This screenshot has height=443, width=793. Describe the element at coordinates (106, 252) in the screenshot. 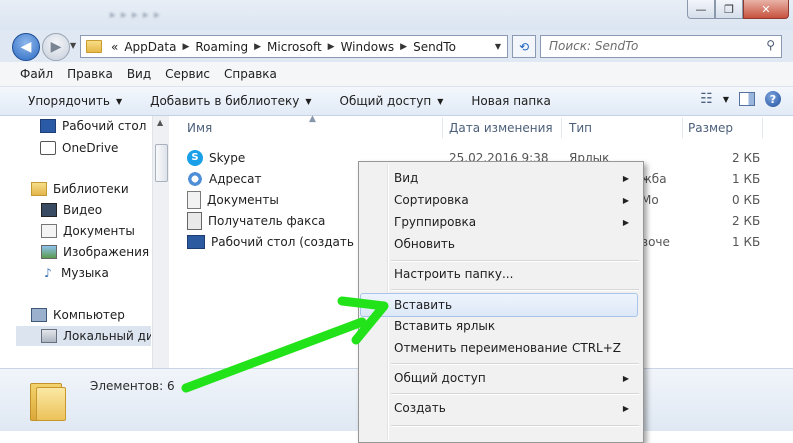

I see `nav-item-label: Изображения` at that location.